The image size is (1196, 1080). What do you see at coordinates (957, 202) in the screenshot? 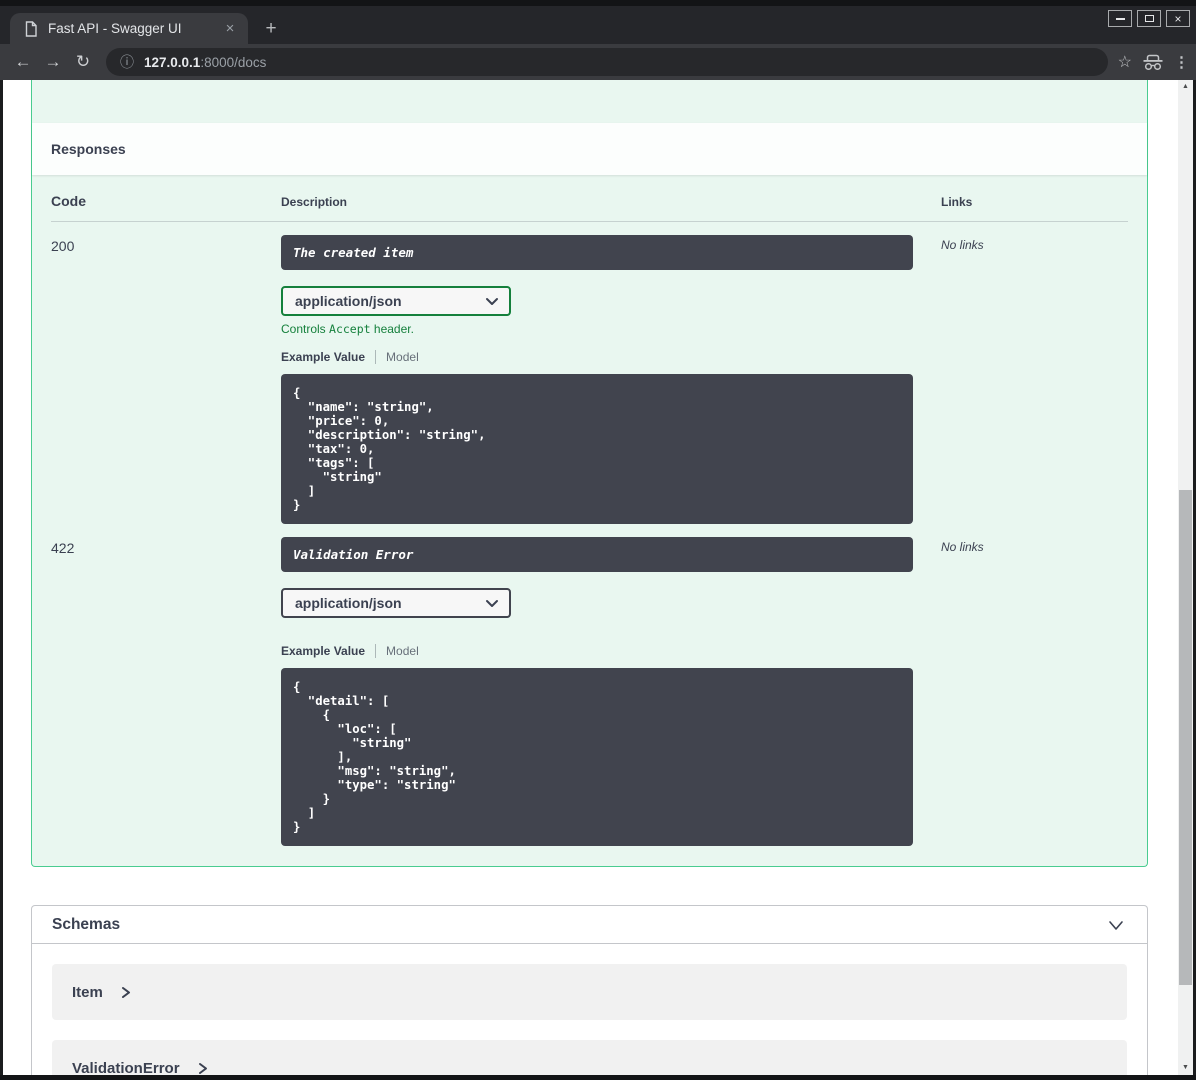
I see `links-column-header: Links` at bounding box center [957, 202].